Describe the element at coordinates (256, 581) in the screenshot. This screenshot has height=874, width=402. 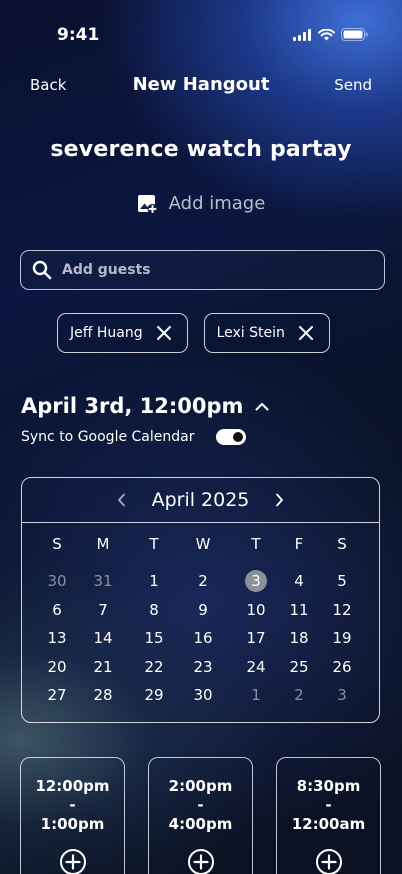
I see `calendar-day-selected: 3` at that location.